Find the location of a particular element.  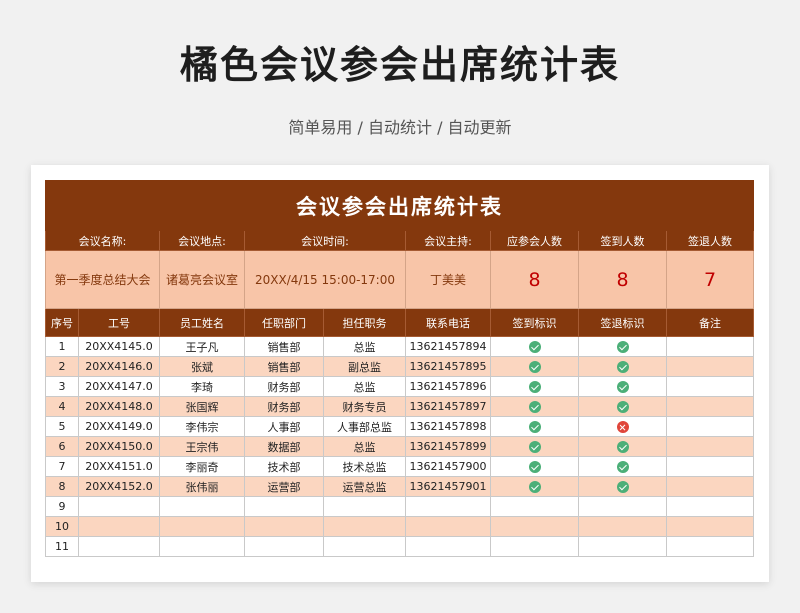

meeting-host-value: 丁美美 is located at coordinates (448, 279).